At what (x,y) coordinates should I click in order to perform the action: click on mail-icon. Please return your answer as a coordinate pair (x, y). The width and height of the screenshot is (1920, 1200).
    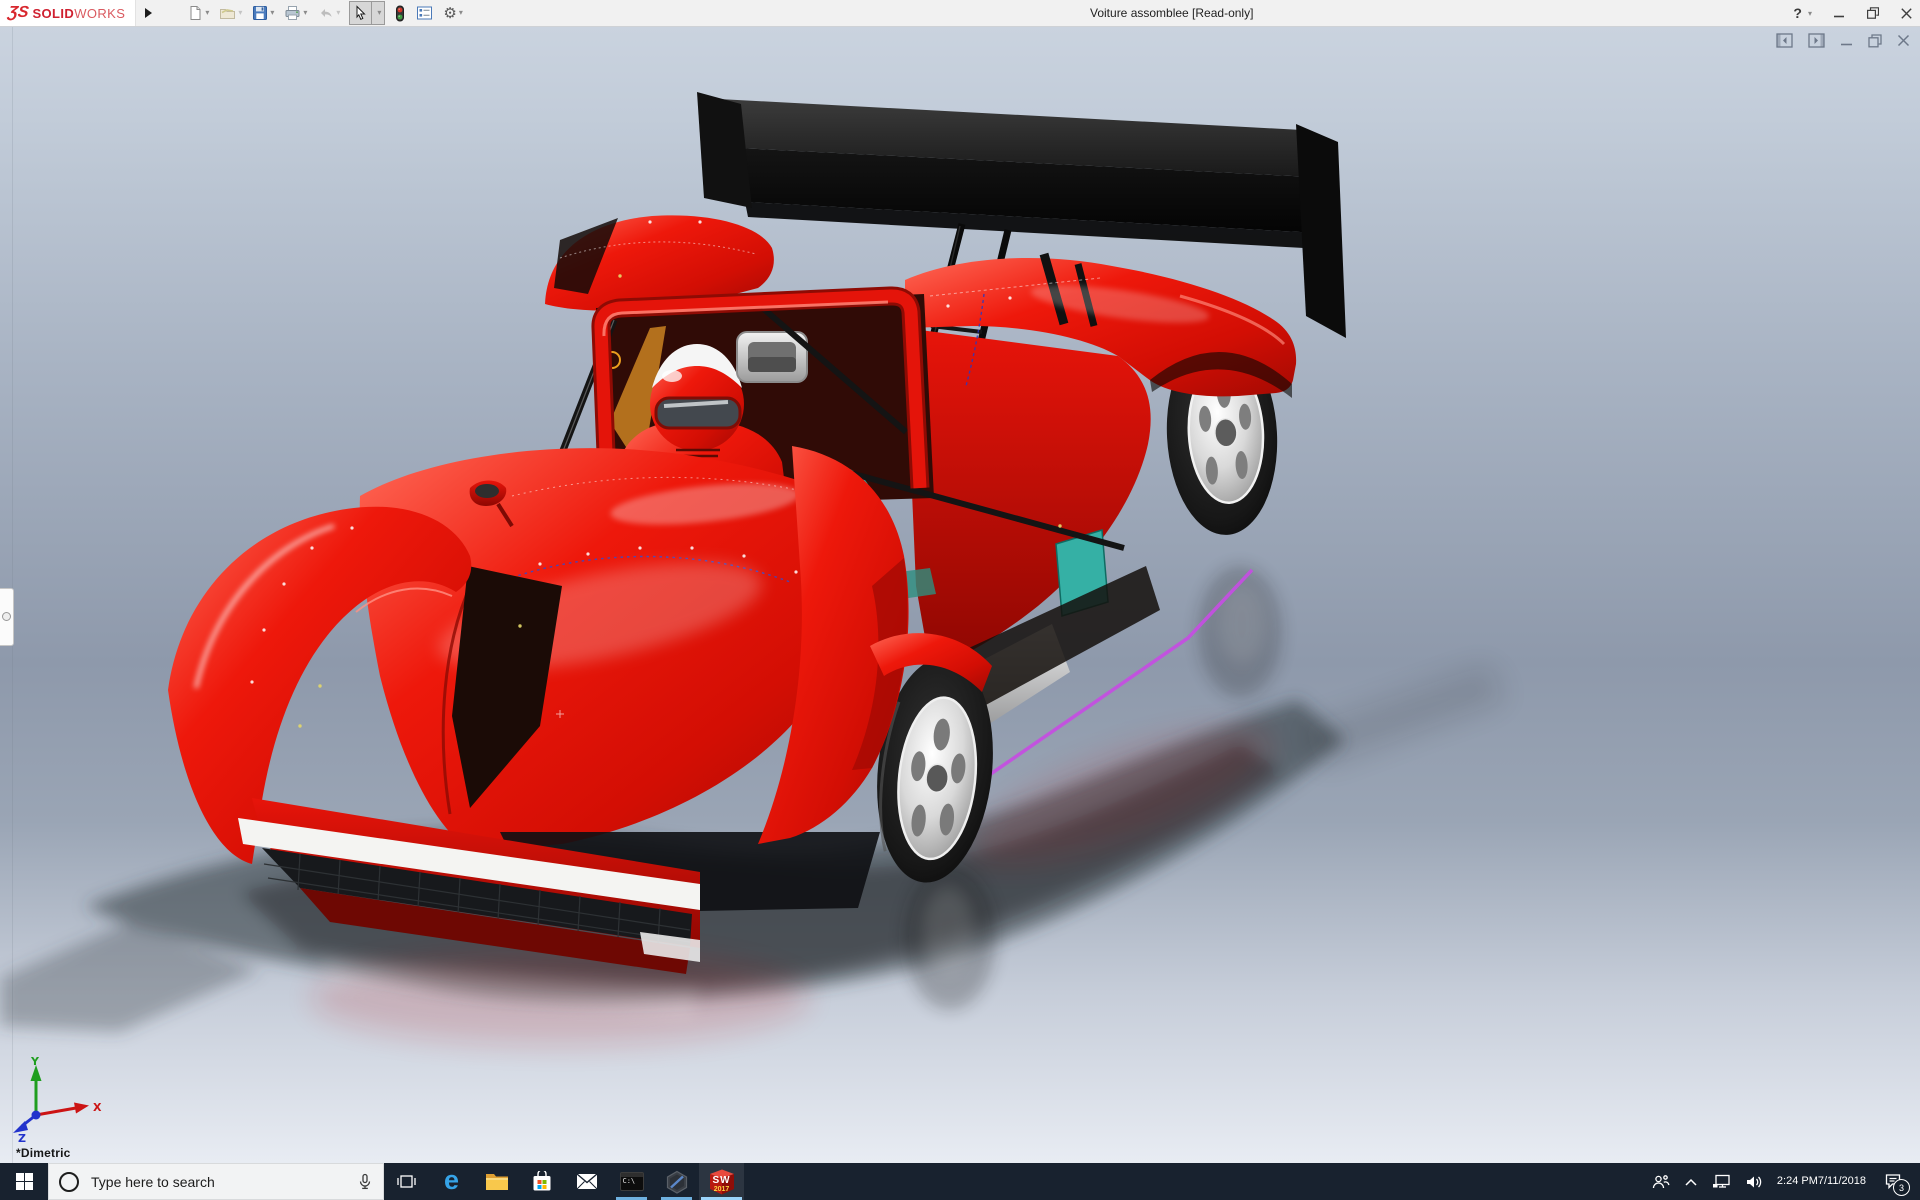
    Looking at the image, I should click on (586, 1181).